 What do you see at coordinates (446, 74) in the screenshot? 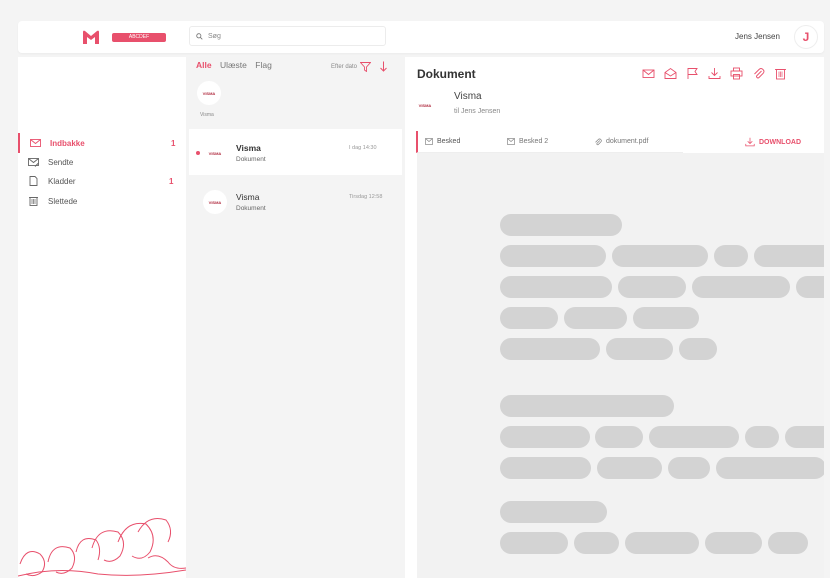
I see `message-title: Dokument` at bounding box center [446, 74].